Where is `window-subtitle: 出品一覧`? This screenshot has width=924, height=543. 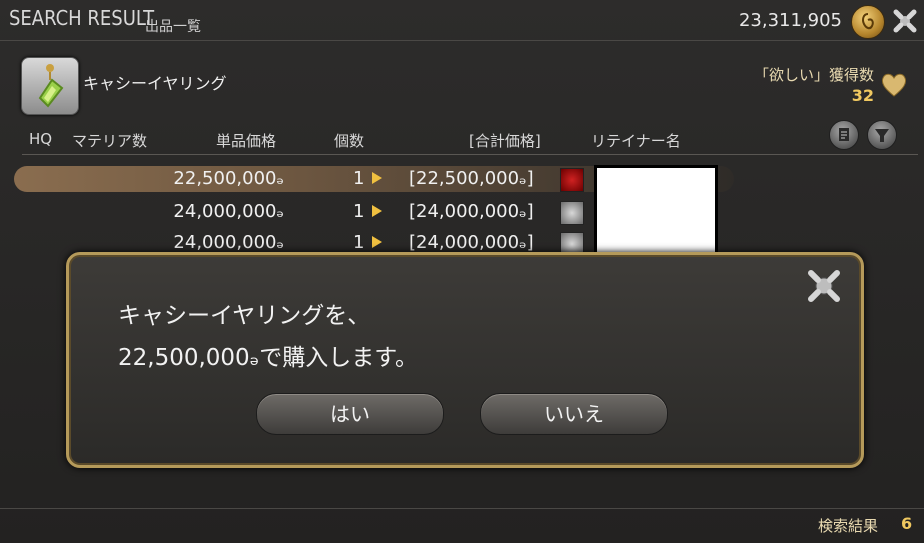 window-subtitle: 出品一覧 is located at coordinates (173, 27).